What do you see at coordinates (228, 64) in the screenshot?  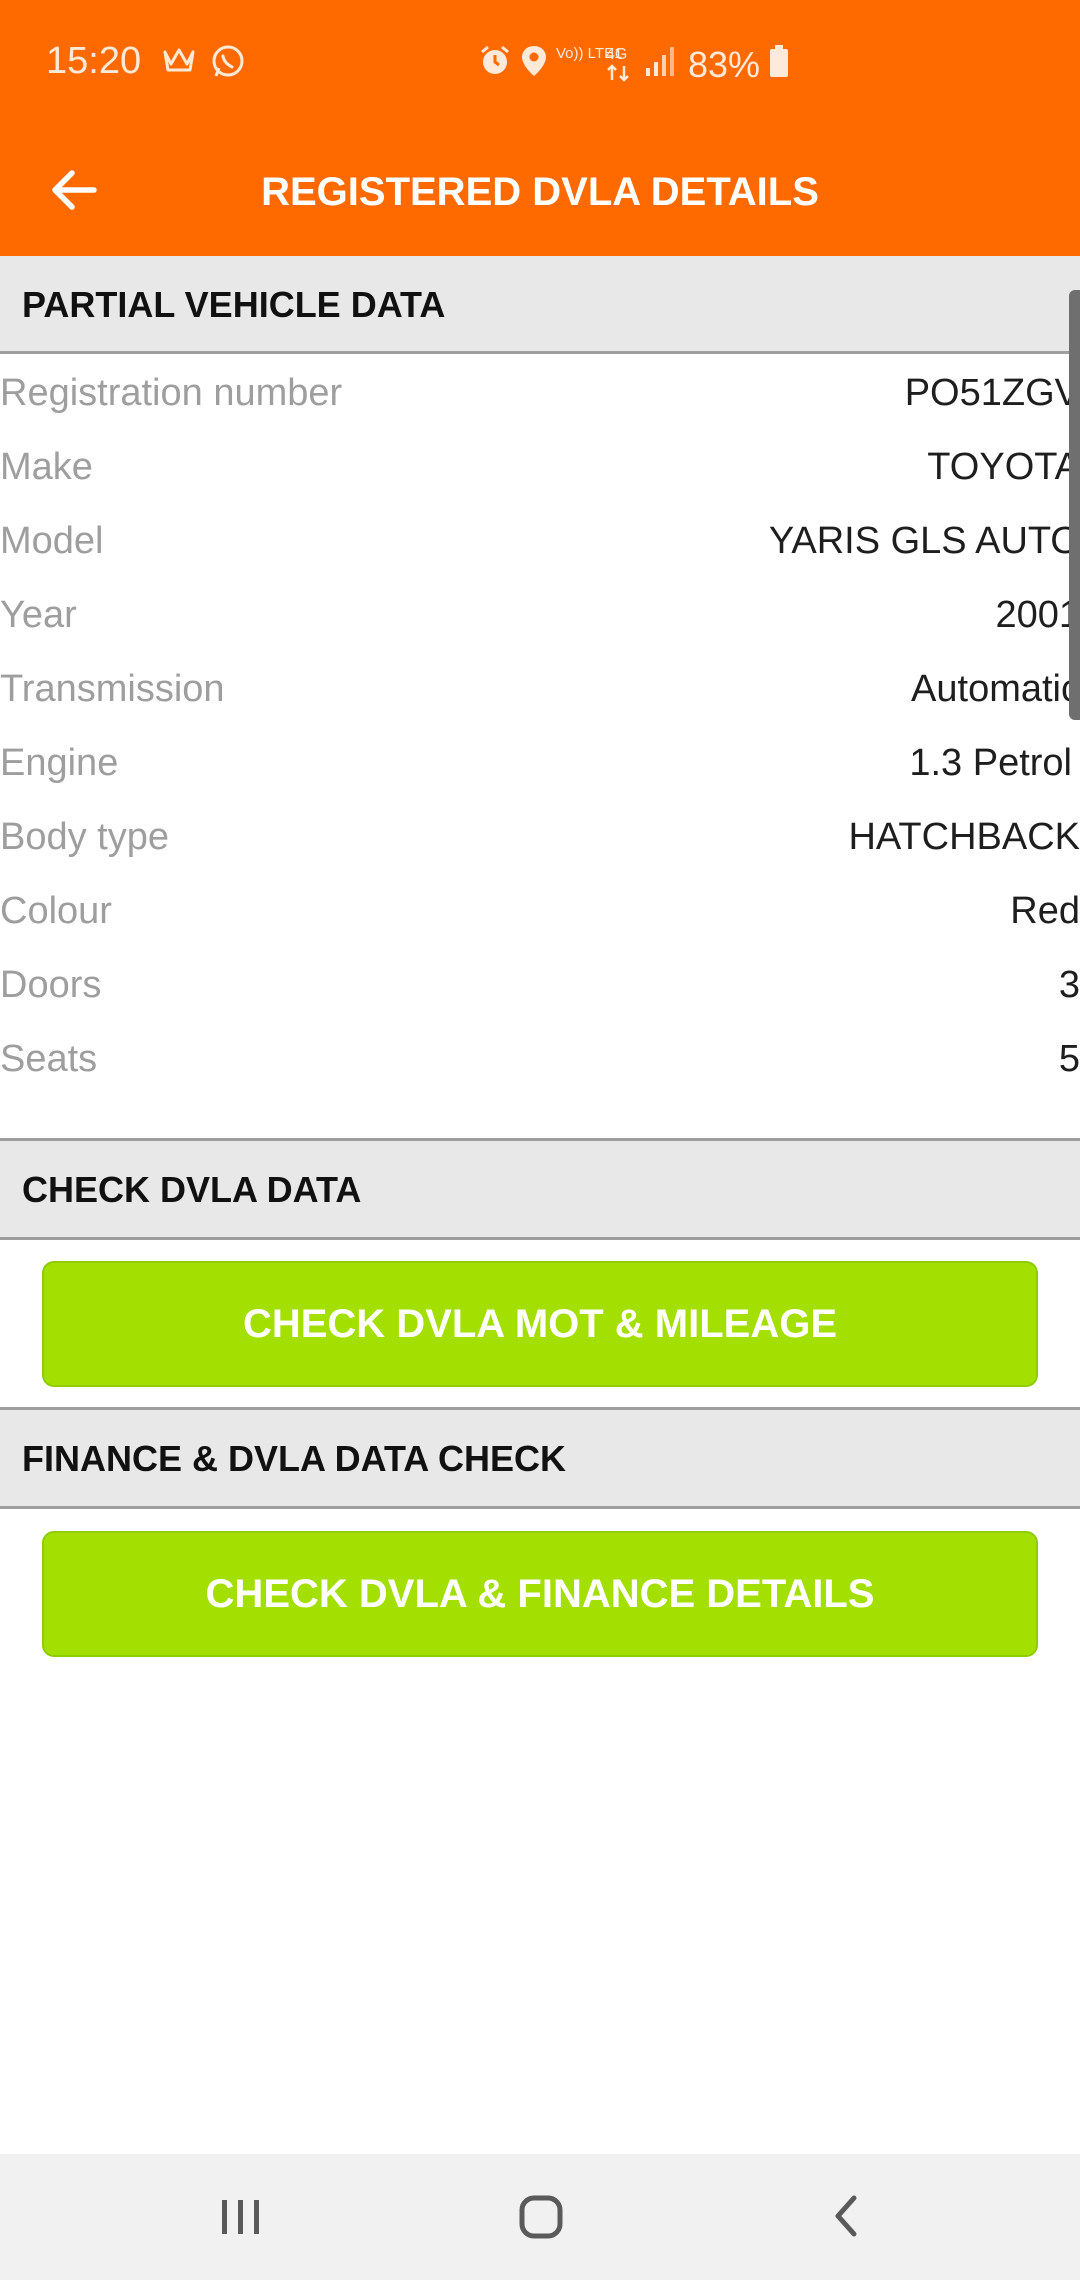 I see `whatsapp-icon` at bounding box center [228, 64].